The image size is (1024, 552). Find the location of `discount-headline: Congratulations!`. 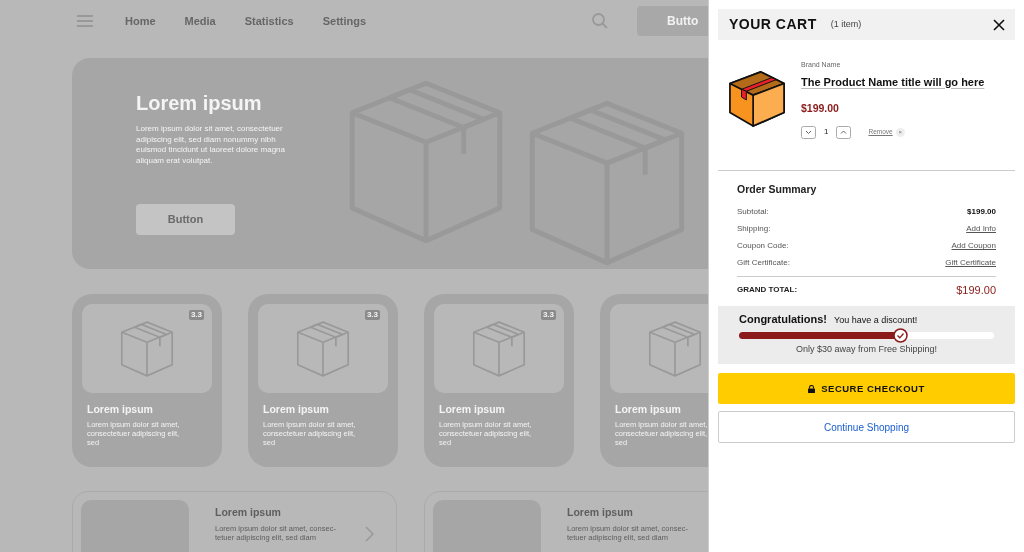

discount-headline: Congratulations! is located at coordinates (783, 320).